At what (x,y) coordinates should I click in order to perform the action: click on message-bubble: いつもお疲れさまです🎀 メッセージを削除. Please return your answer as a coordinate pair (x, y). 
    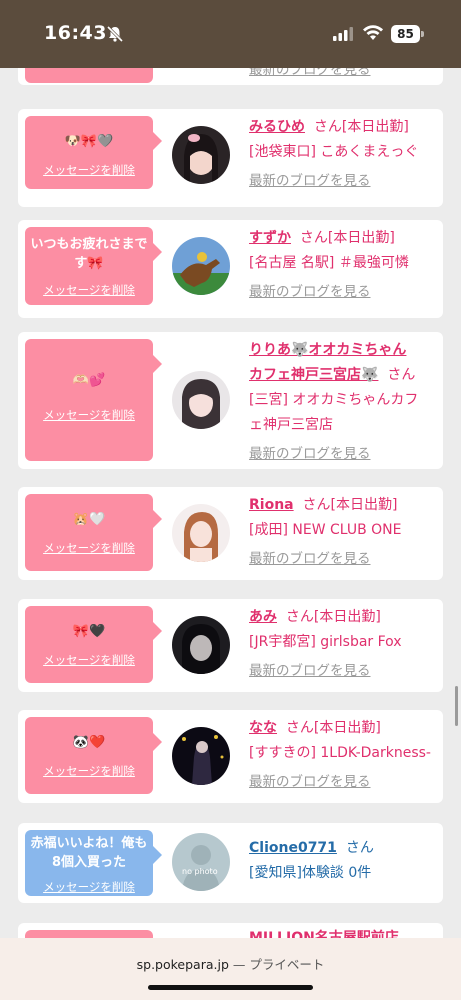
    Looking at the image, I should click on (93, 266).